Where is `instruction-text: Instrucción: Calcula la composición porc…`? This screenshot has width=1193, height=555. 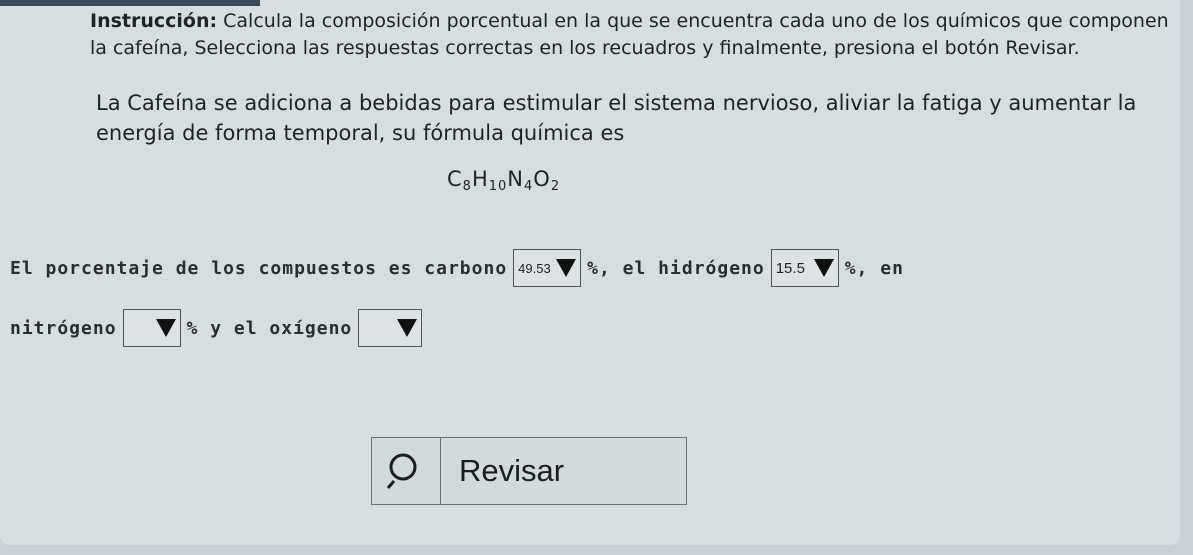
instruction-text: Instrucción: Calcula la composición porc… is located at coordinates (630, 35).